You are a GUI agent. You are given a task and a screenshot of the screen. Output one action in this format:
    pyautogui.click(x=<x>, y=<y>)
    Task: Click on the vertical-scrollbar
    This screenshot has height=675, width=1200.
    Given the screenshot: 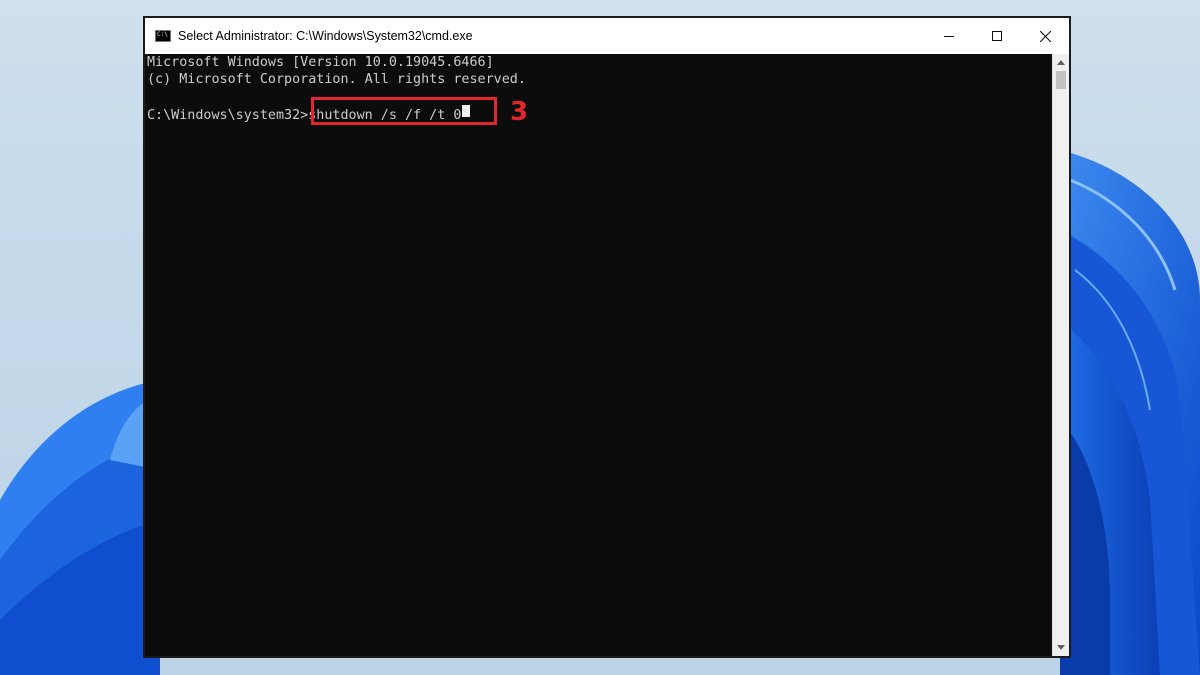 What is the action you would take?
    pyautogui.click(x=1060, y=355)
    